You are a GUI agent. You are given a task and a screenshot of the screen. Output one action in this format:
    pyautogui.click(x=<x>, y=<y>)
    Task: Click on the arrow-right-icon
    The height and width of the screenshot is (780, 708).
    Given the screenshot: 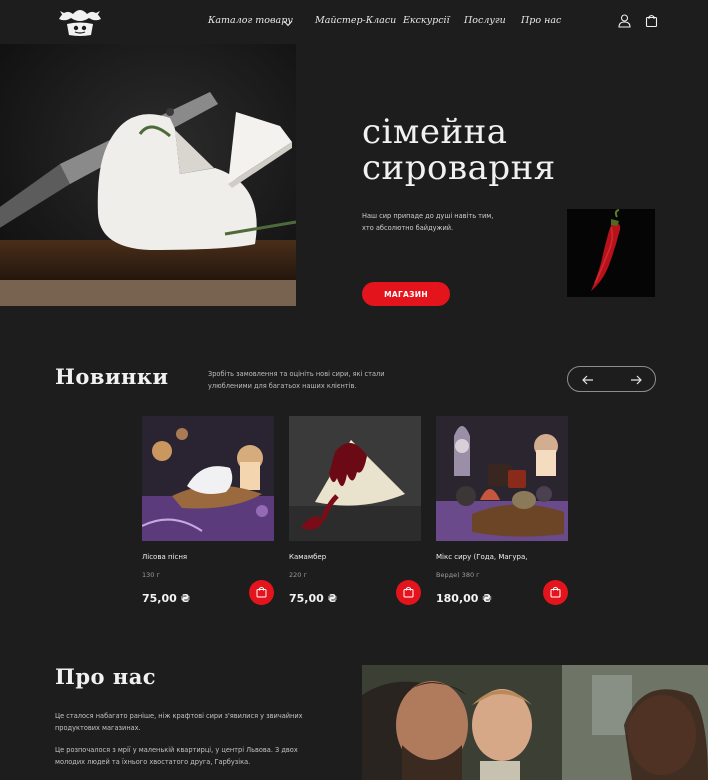 What is the action you would take?
    pyautogui.click(x=636, y=380)
    